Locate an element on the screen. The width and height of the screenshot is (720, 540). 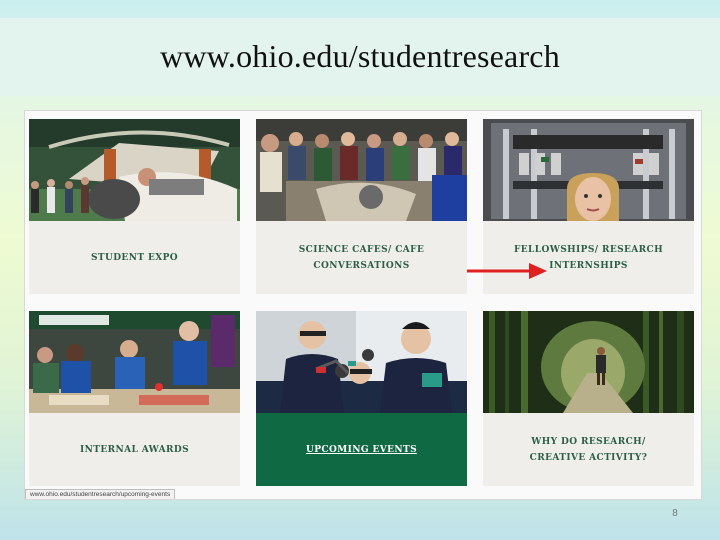
tile-internal-awards: INTERNAL AWARDS is located at coordinates (134, 398).